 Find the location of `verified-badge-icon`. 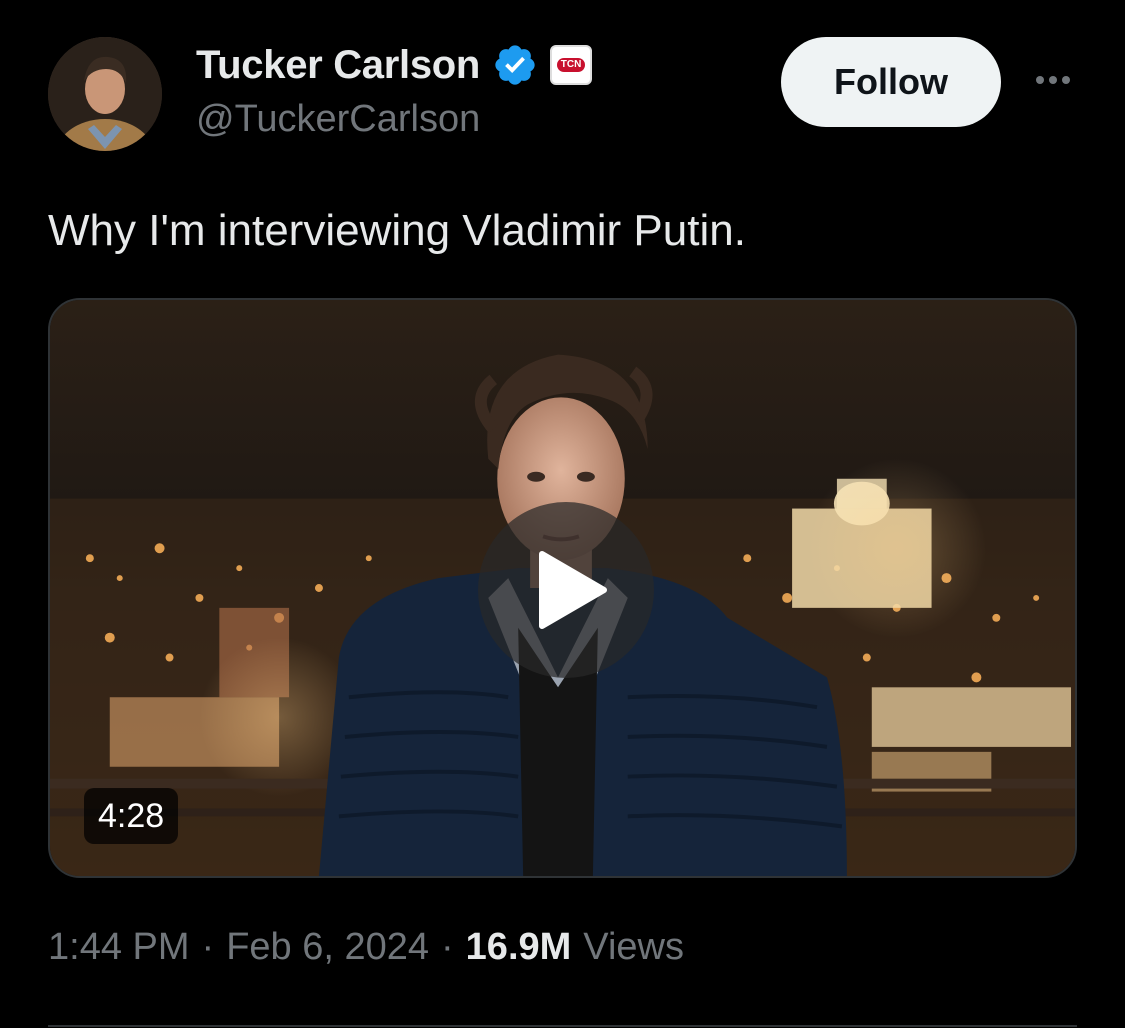

verified-badge-icon is located at coordinates (515, 65).